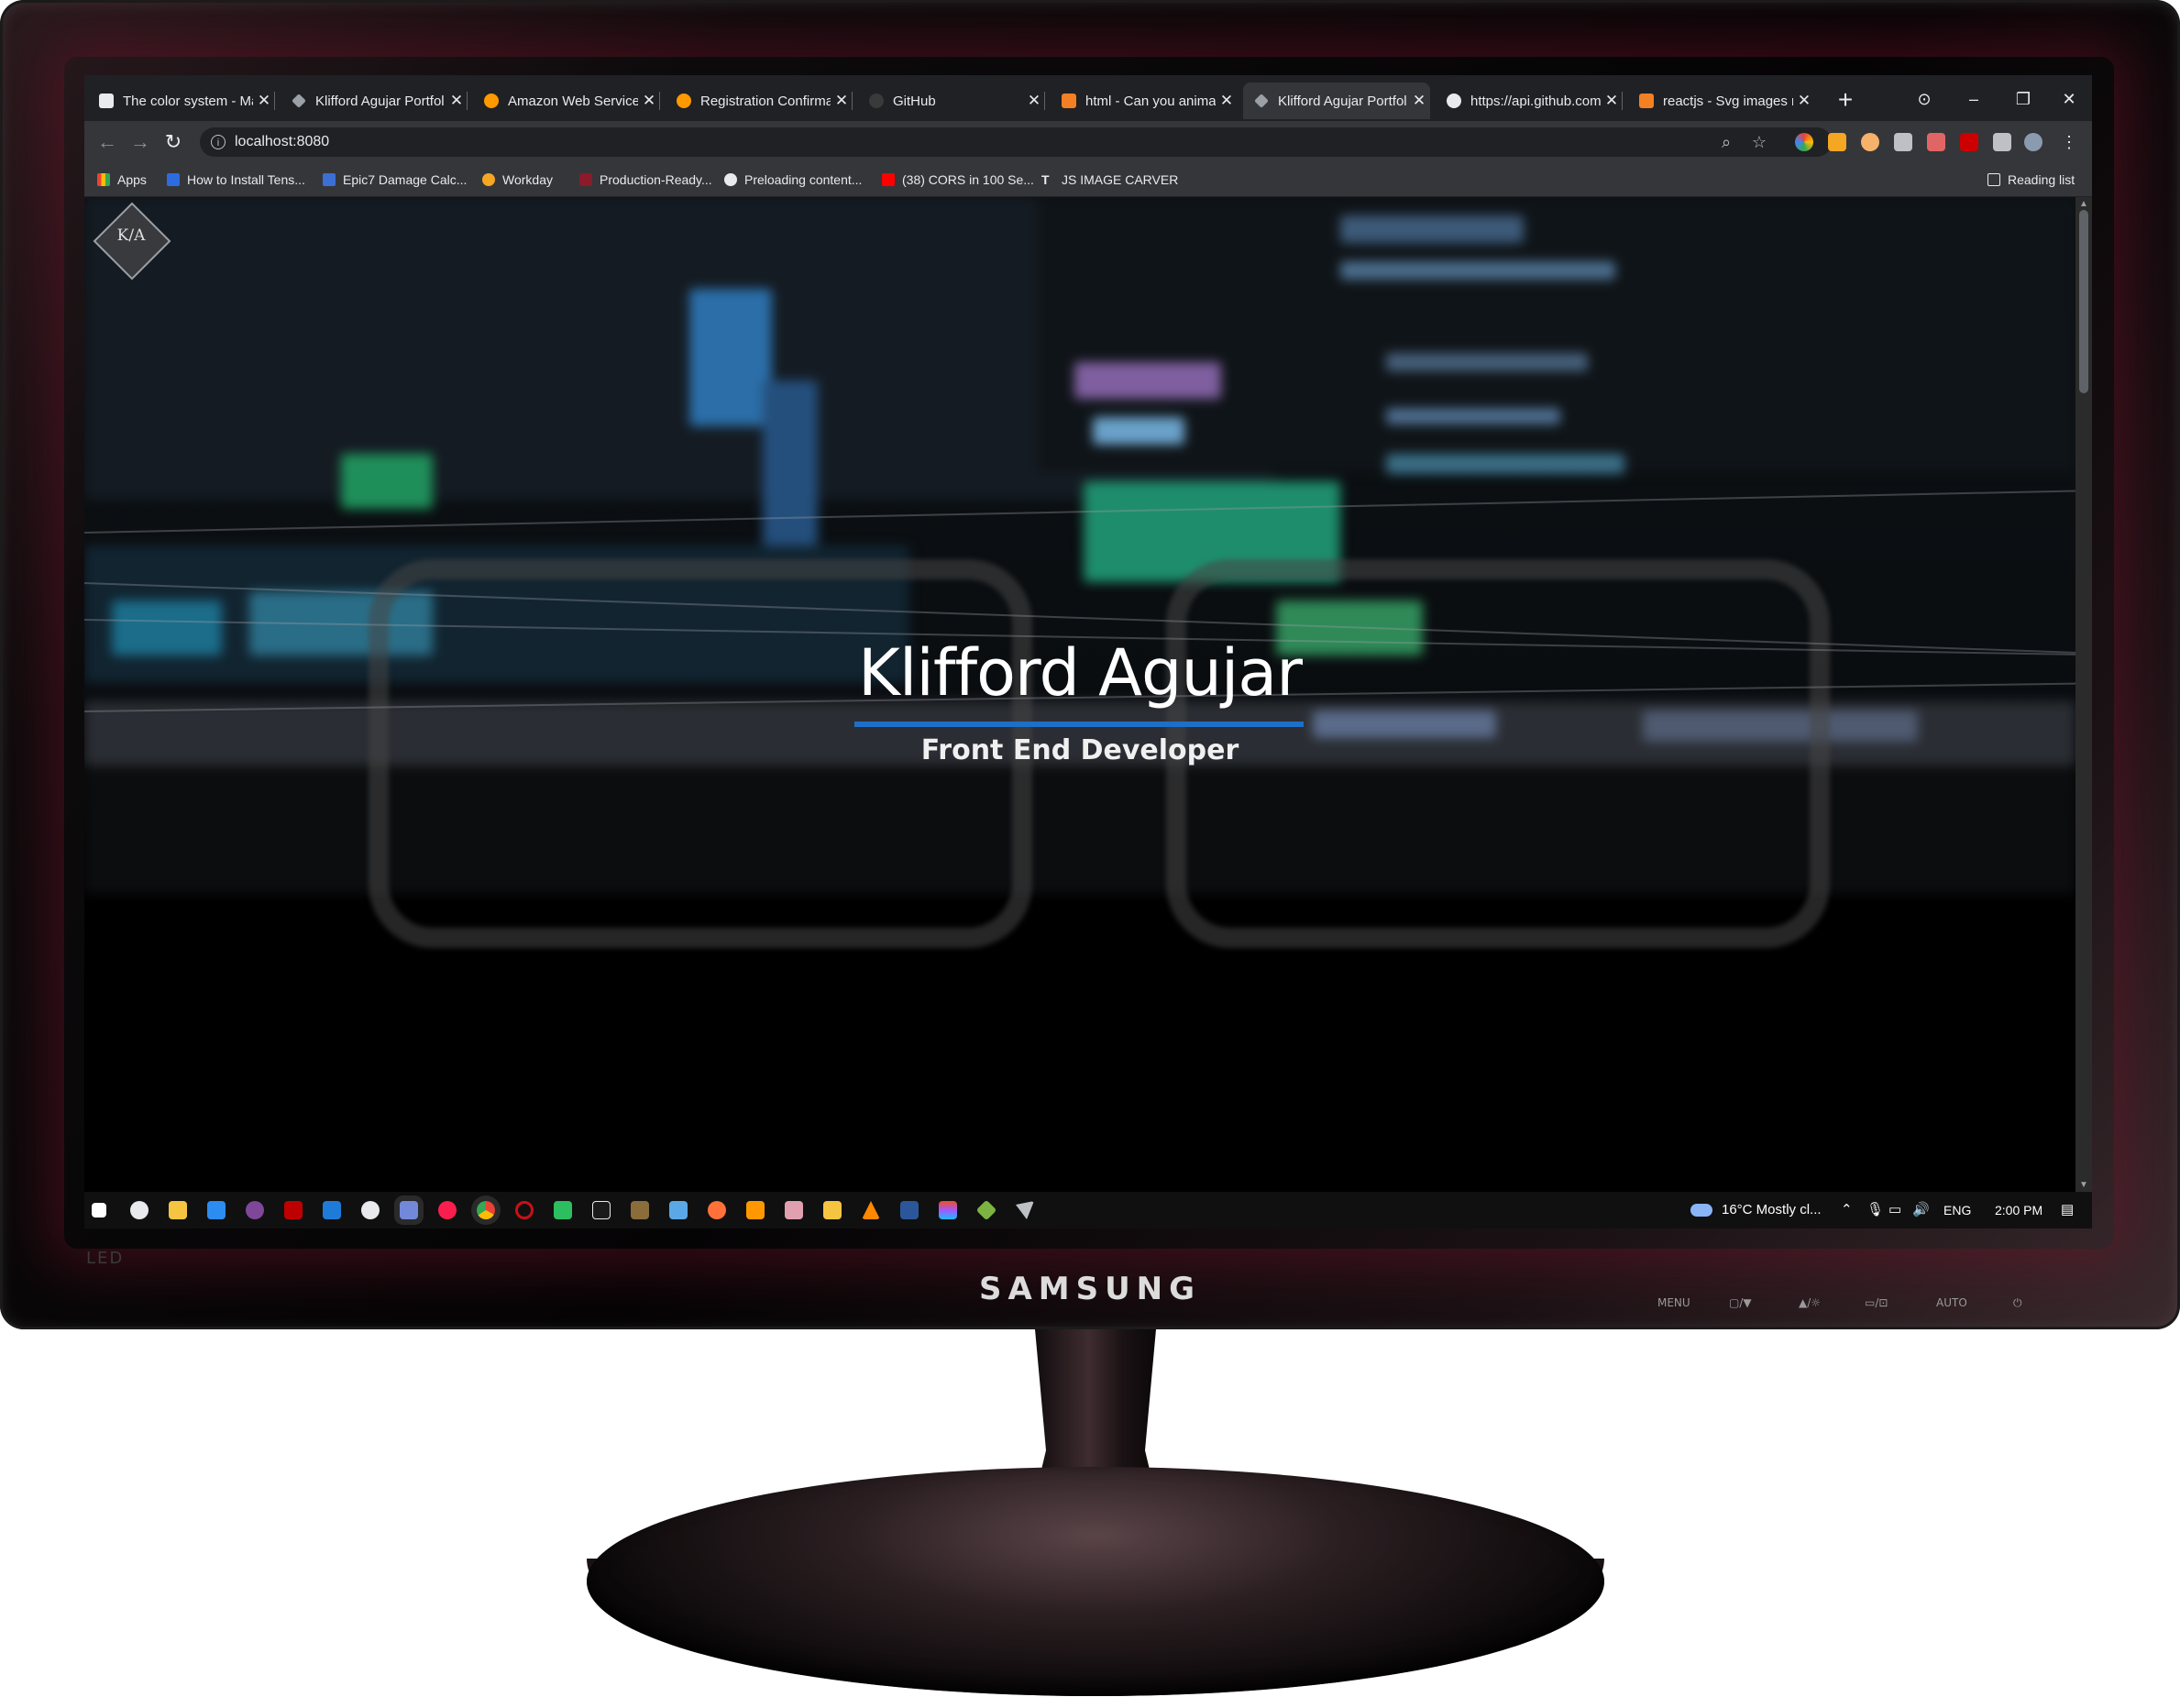 This screenshot has width=2180, height=1708. I want to click on paint-icon, so click(794, 1210).